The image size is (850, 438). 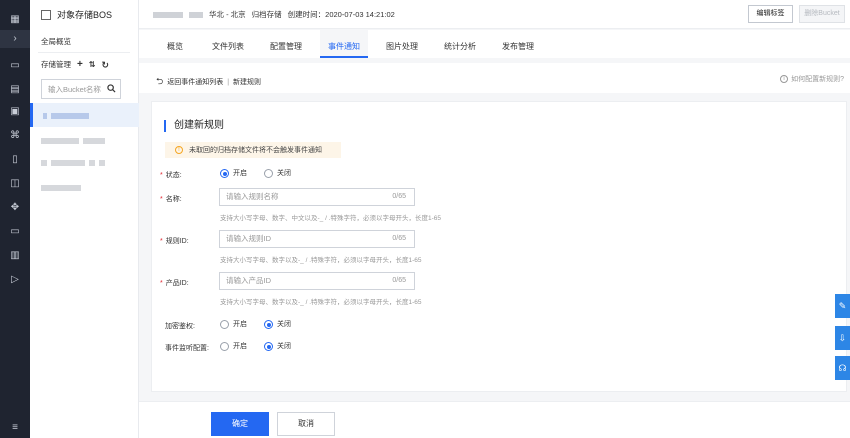 I want to click on settings-icon: ✥, so click(x=15, y=208).